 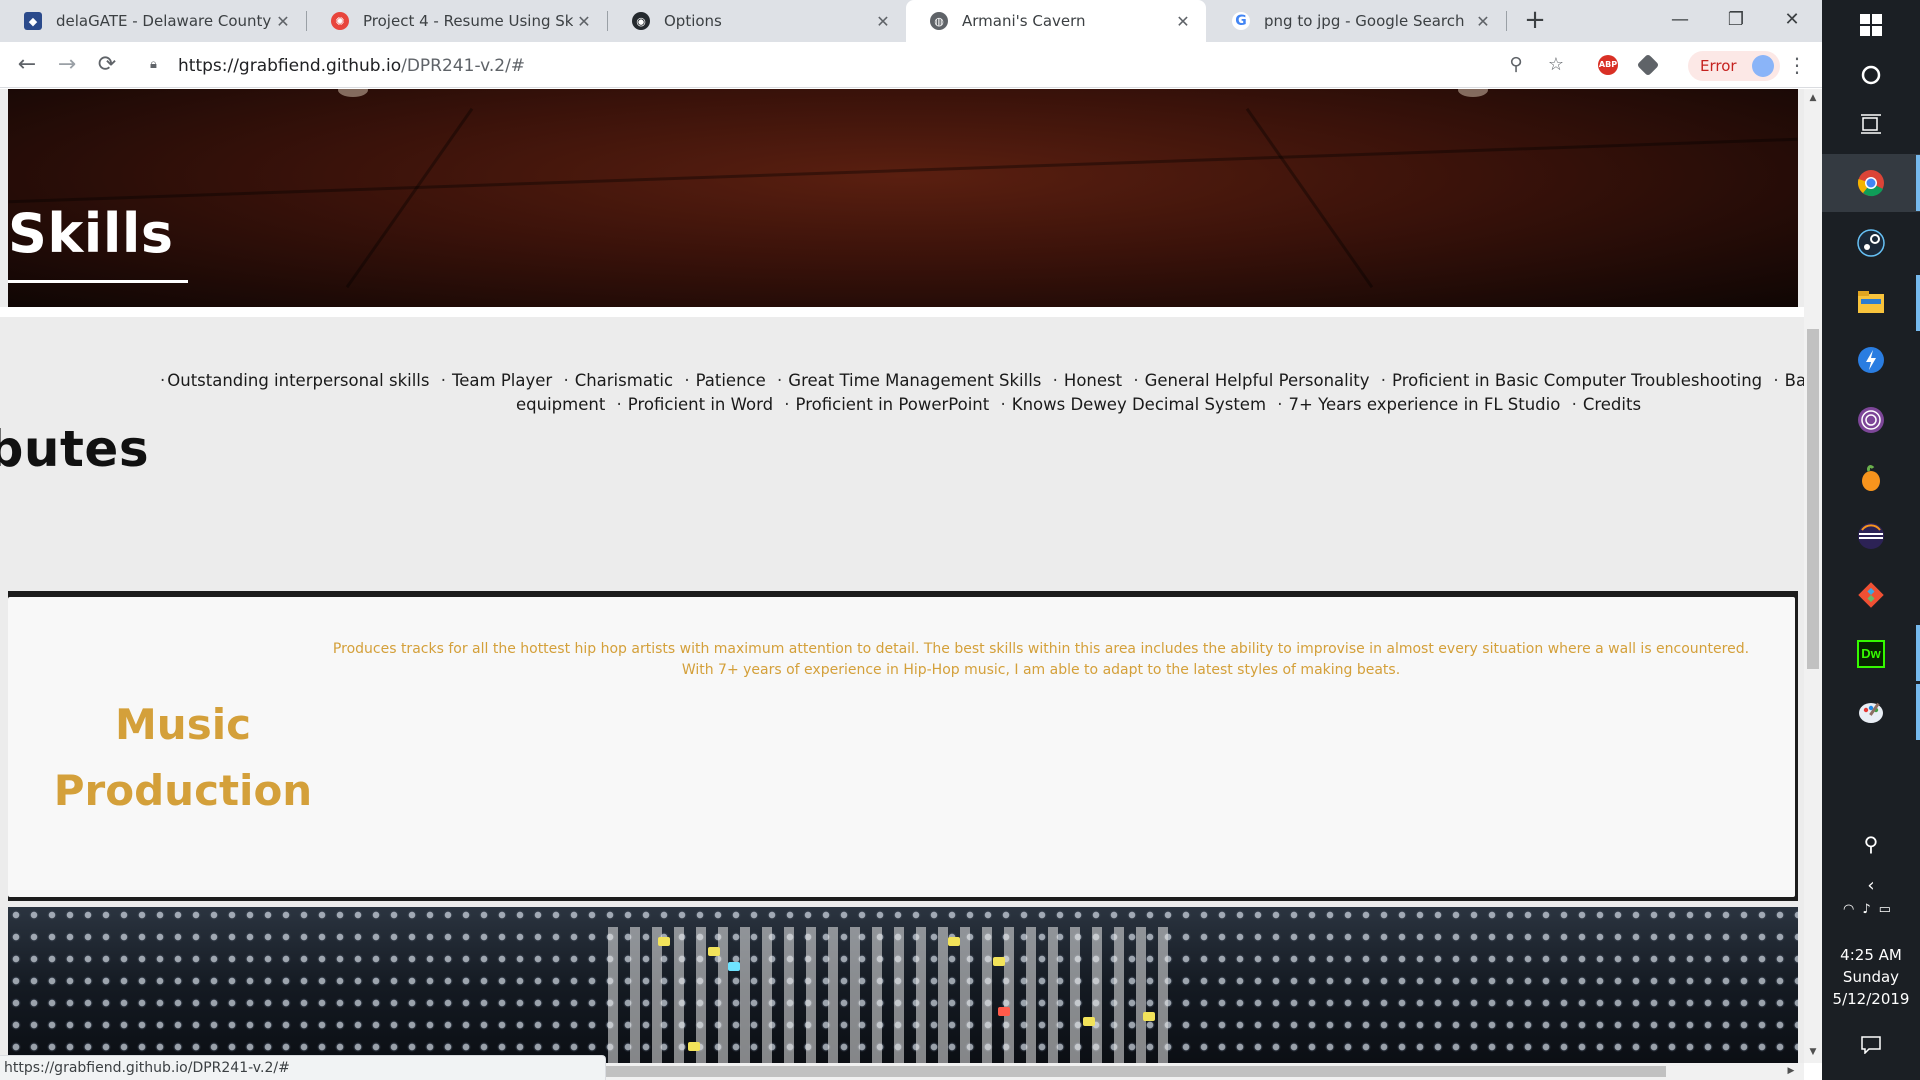 What do you see at coordinates (1612, 404) in the screenshot?
I see `skill-item: Credits` at bounding box center [1612, 404].